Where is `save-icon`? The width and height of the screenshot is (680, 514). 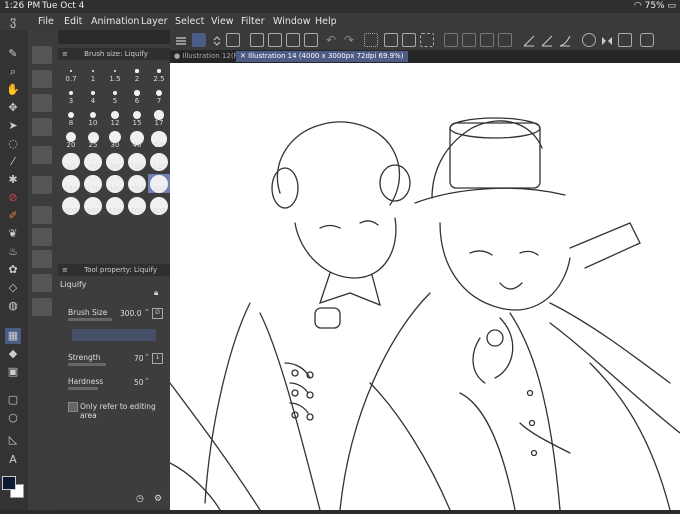
save-icon is located at coordinates (293, 40).